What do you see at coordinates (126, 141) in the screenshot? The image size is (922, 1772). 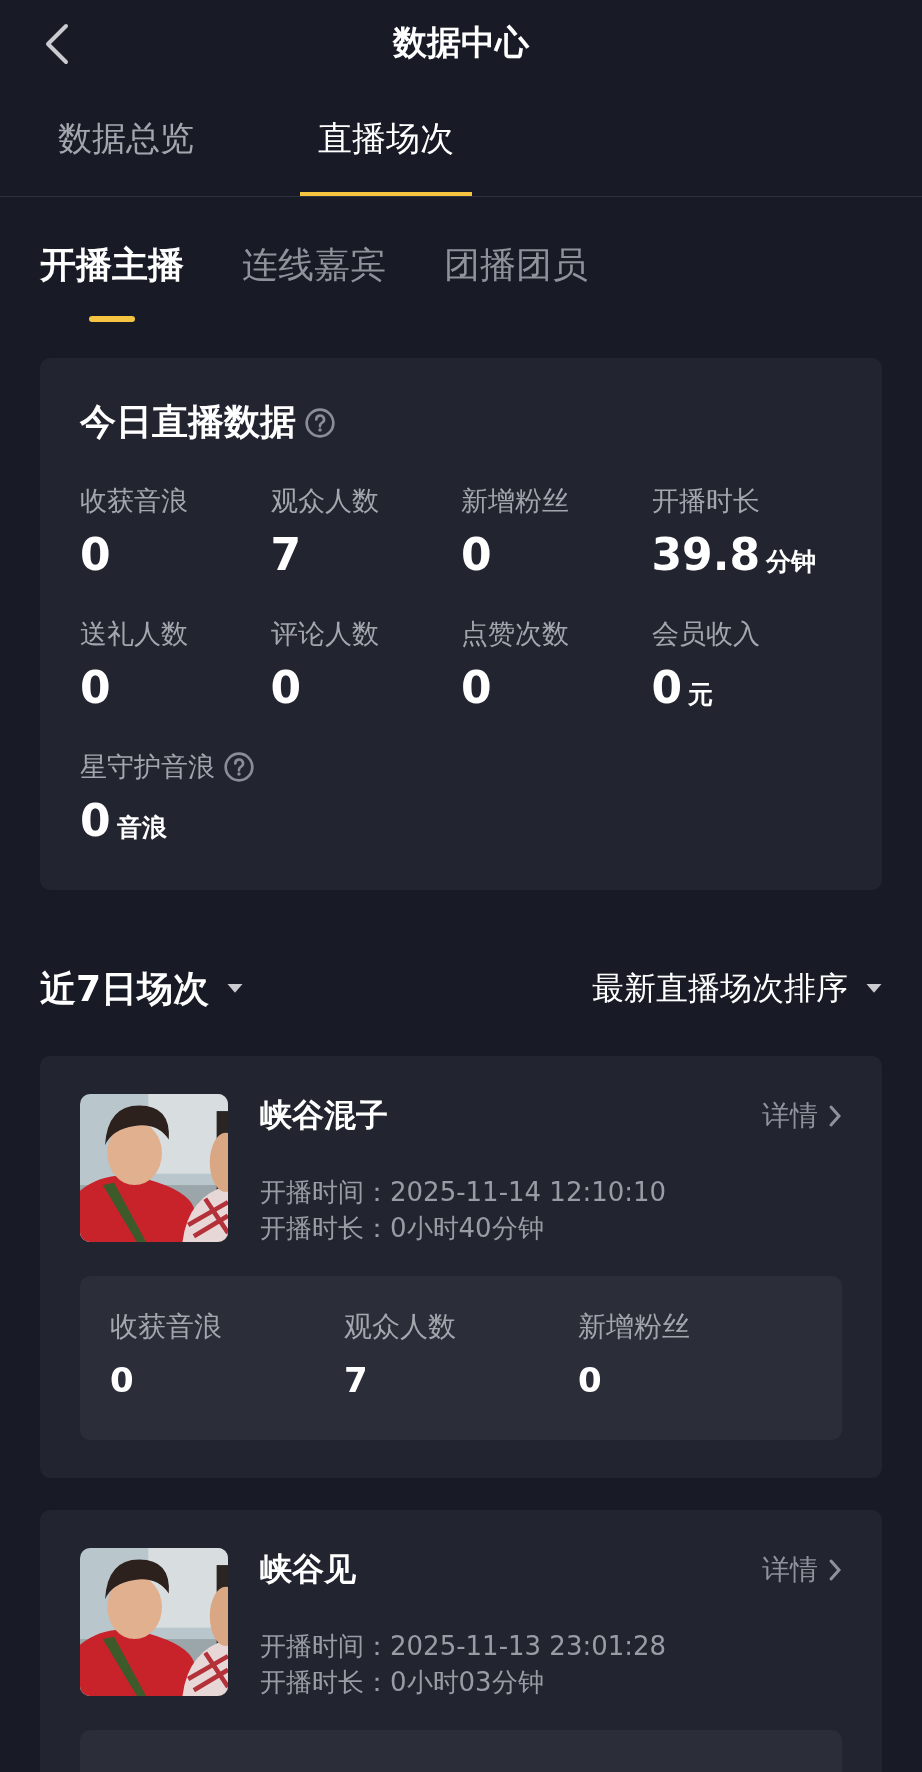 I see `tab: 数据总览` at bounding box center [126, 141].